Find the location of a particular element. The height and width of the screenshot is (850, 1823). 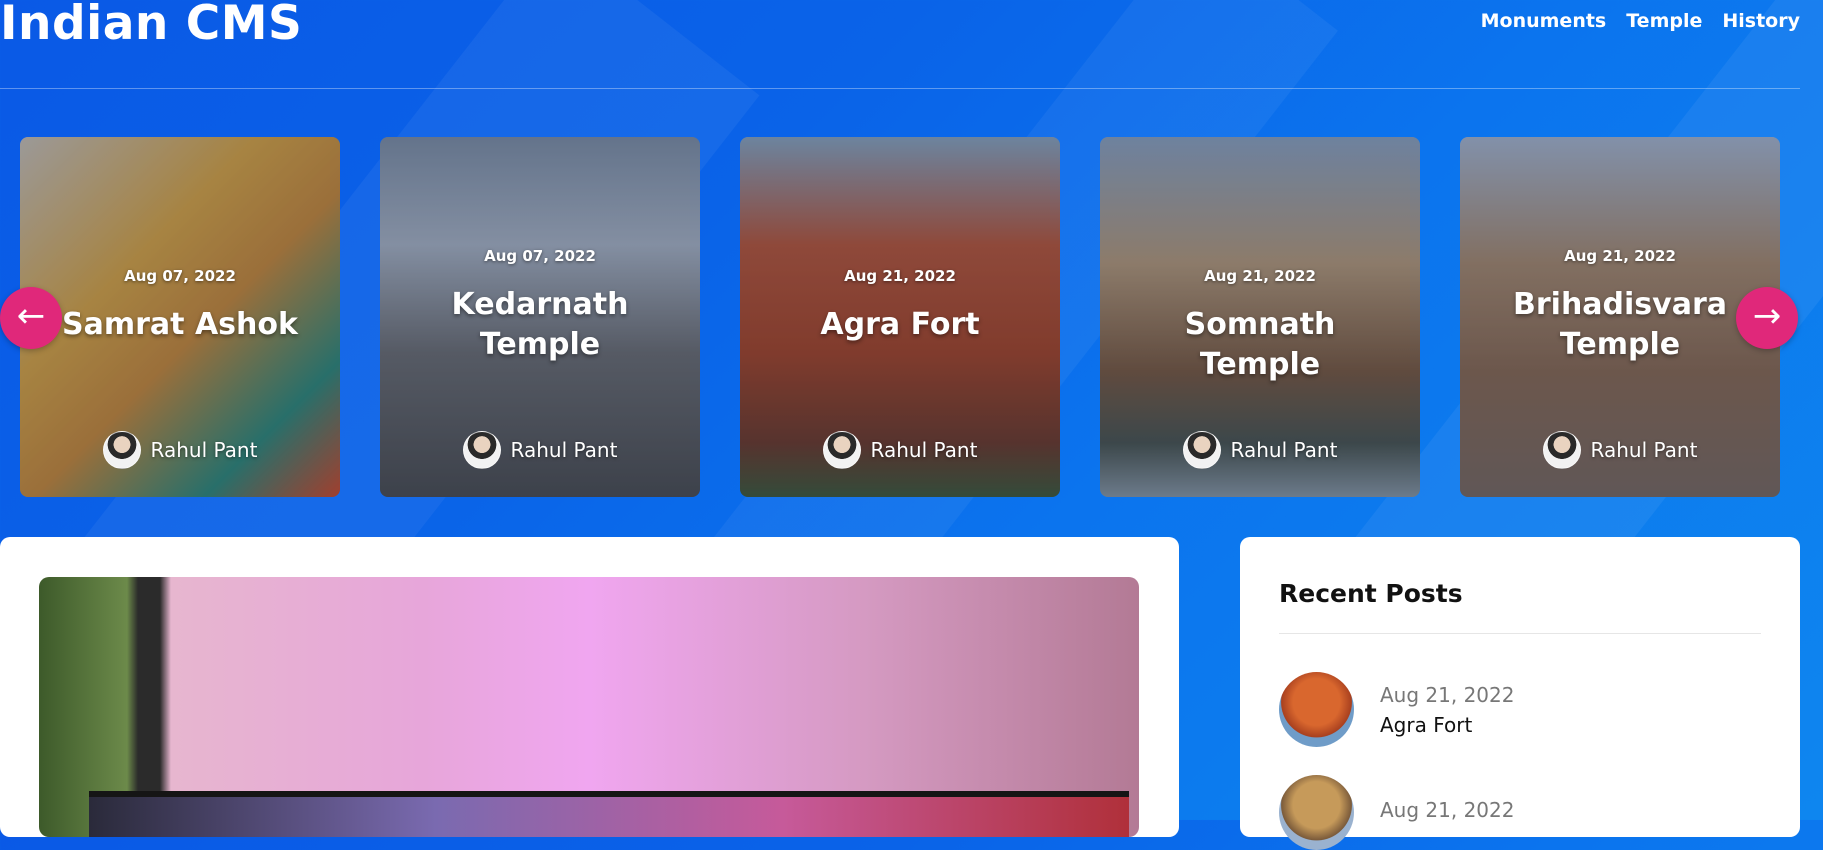

main-nav: Monuments Temple History is located at coordinates (1640, 21).